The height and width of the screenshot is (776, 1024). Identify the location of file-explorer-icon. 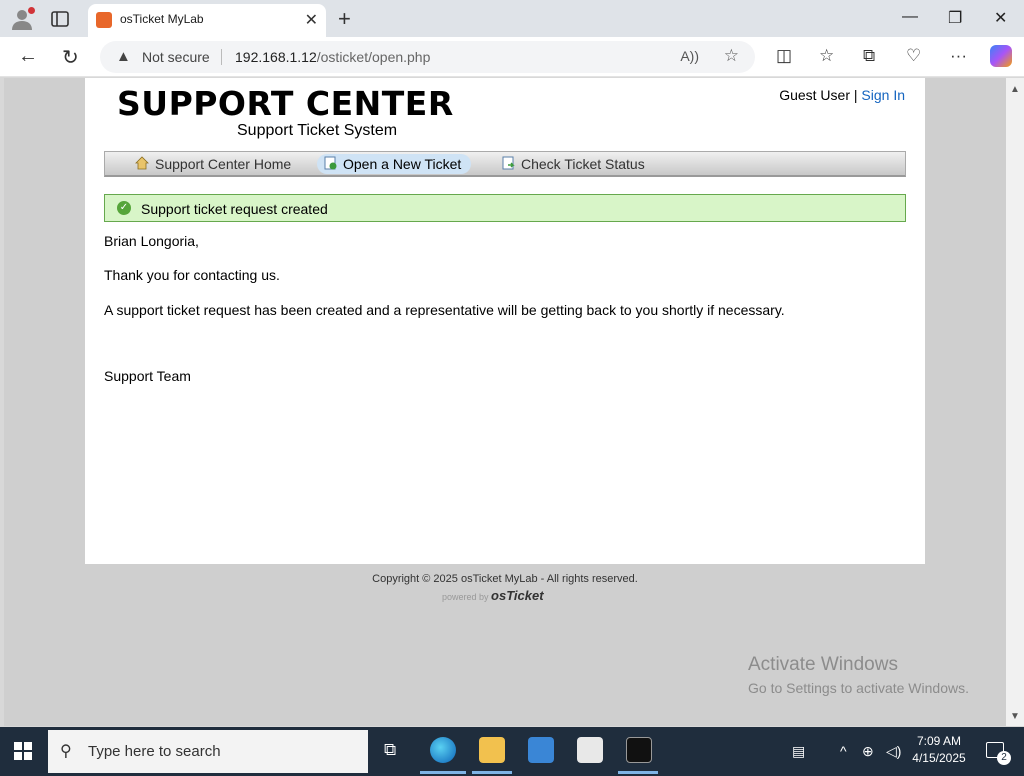
(492, 750).